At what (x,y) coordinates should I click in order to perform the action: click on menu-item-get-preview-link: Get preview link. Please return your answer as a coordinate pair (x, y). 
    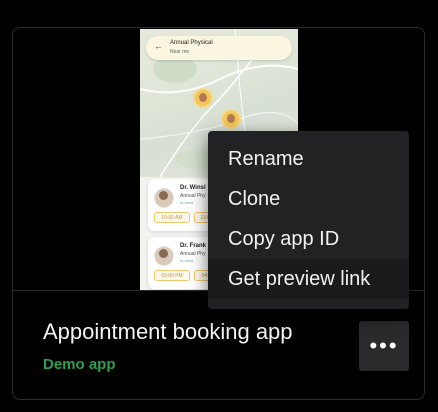
    Looking at the image, I should click on (308, 279).